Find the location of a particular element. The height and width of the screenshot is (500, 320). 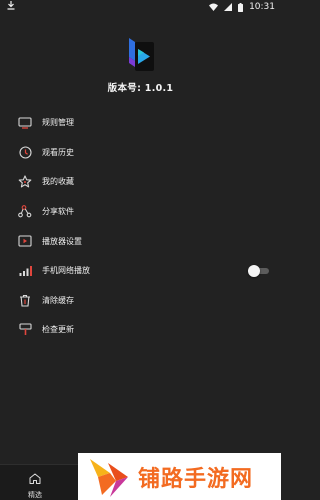

menu-item-label: 播放器设置 is located at coordinates (62, 241).